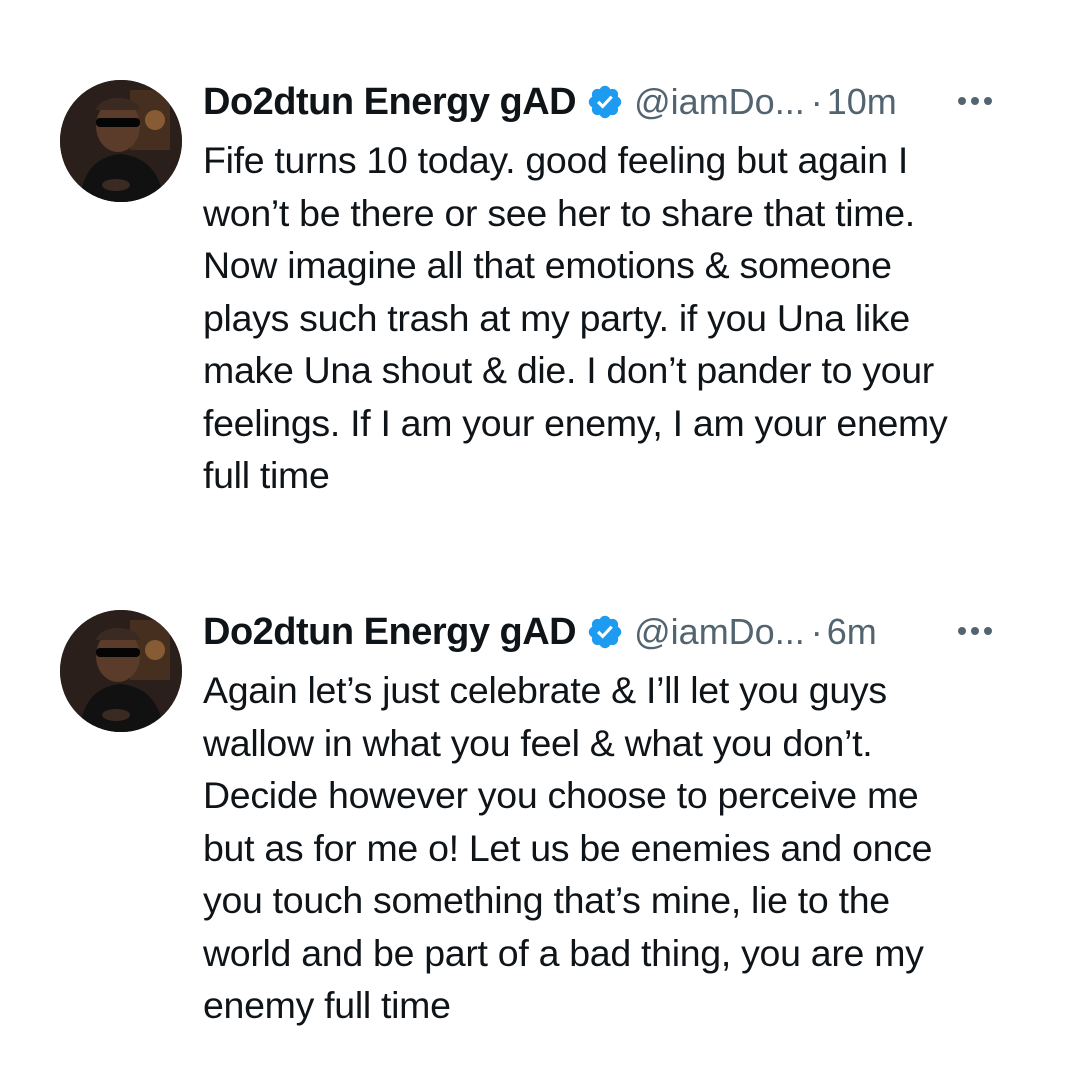  What do you see at coordinates (547, 265) in the screenshot?
I see `tweet-text-line: Now imagine all that emotions & someone` at bounding box center [547, 265].